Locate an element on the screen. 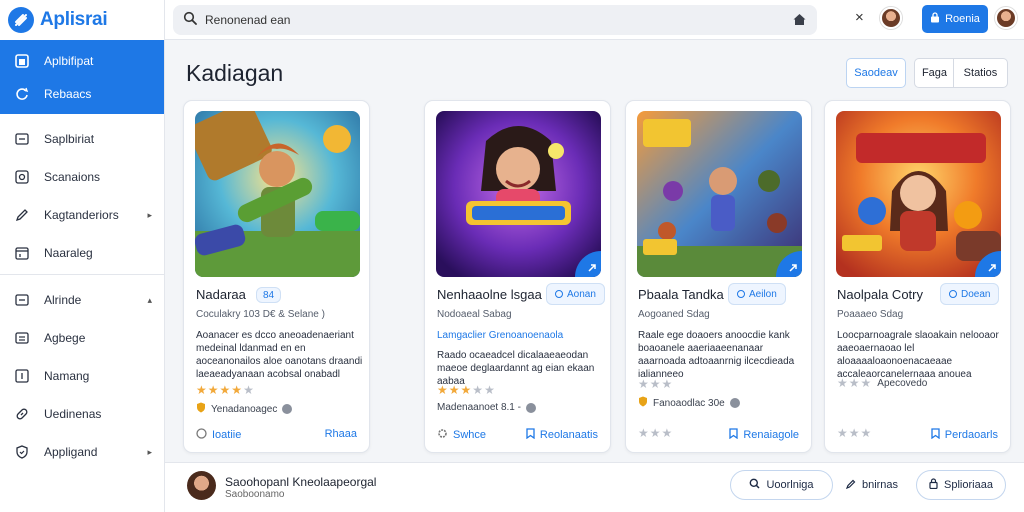 The image size is (1024, 512). page-button: Faga is located at coordinates (934, 73).